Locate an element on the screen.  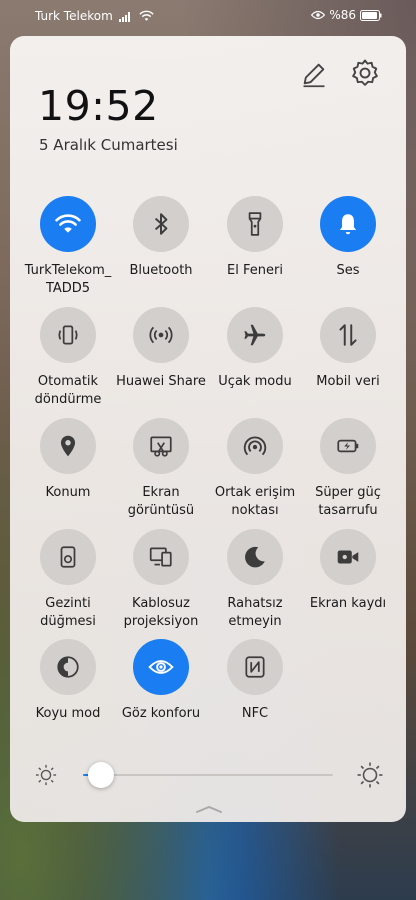
tile-auto-rotate: Otomatik döndürme is located at coordinates (68, 358).